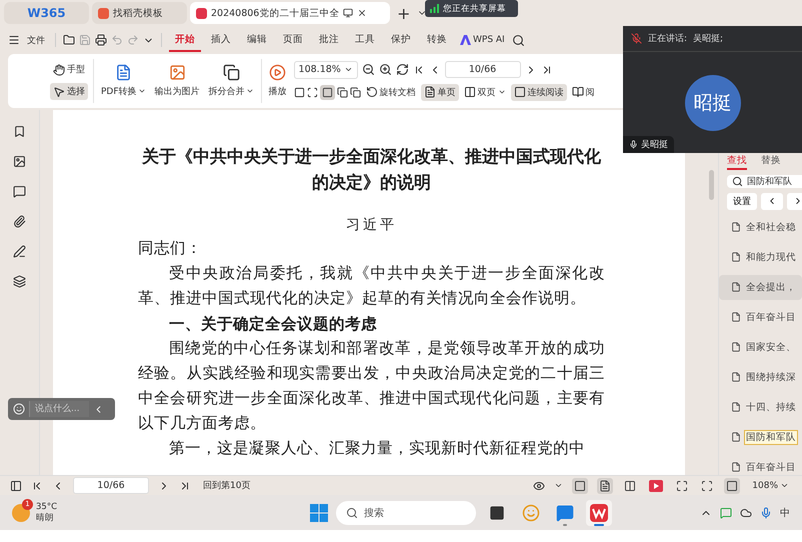  Describe the element at coordinates (746, 512) in the screenshot. I see `cloud-icon` at that location.